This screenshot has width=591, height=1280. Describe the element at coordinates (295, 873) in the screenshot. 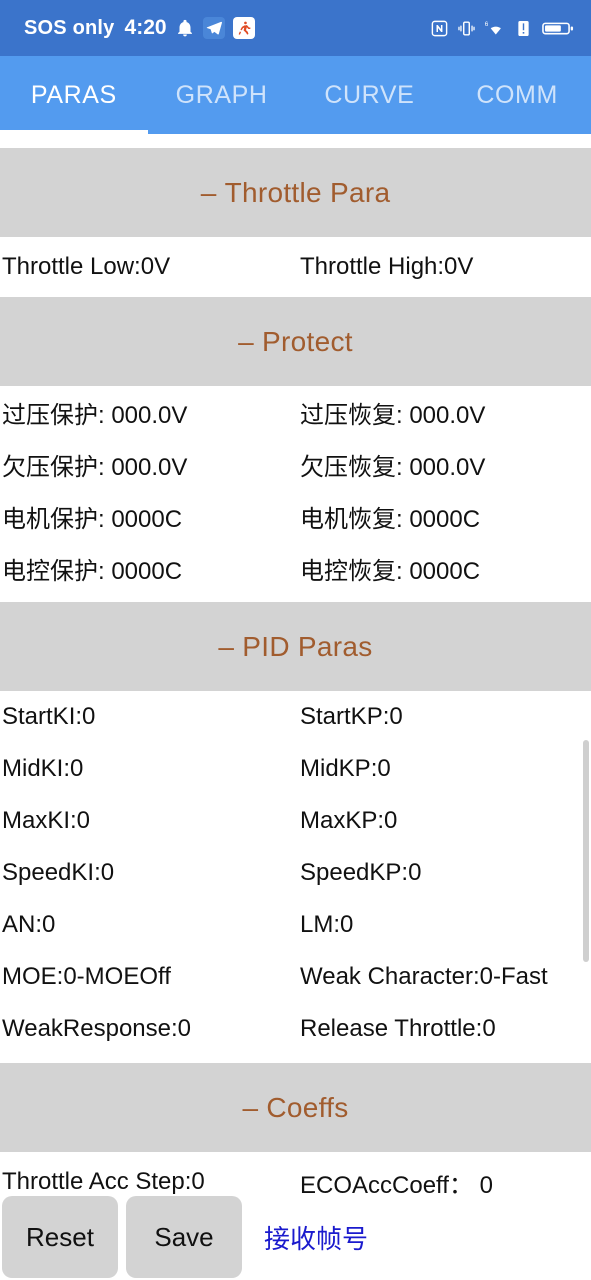

I see `table-row: SpeedKI:0 SpeedKP:0` at that location.